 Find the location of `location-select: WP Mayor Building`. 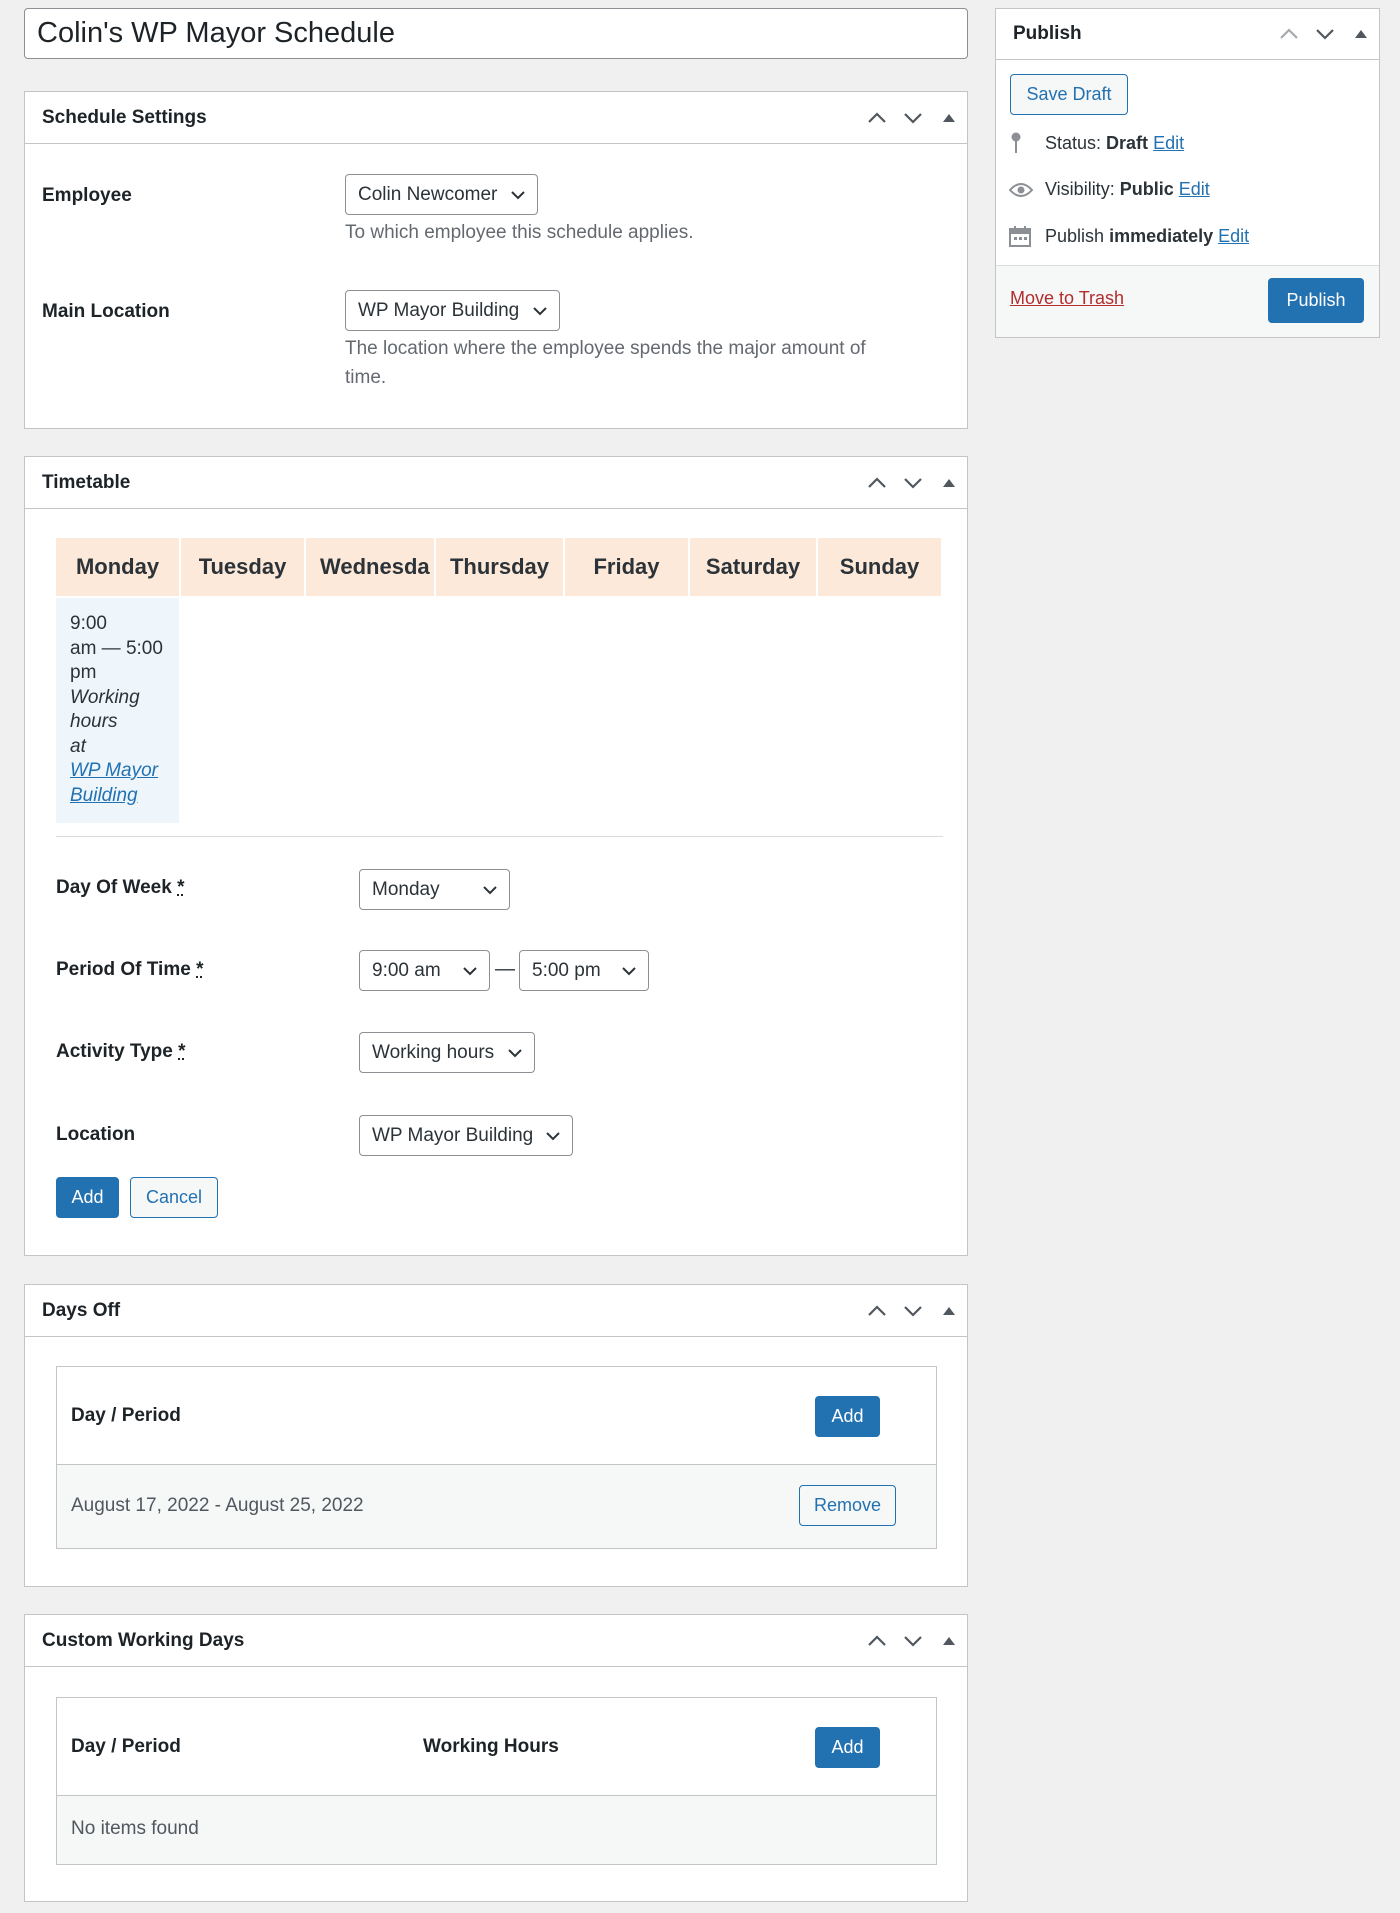

location-select: WP Mayor Building is located at coordinates (466, 1135).